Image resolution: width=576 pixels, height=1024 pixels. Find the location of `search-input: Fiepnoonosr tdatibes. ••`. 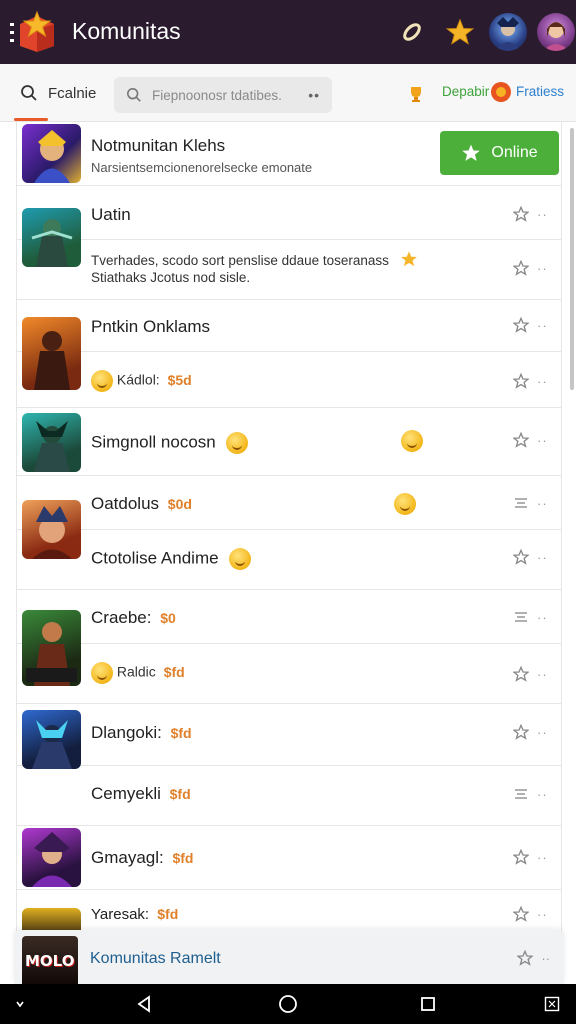

search-input: Fiepnoonosr tdatibes. •• is located at coordinates (223, 95).